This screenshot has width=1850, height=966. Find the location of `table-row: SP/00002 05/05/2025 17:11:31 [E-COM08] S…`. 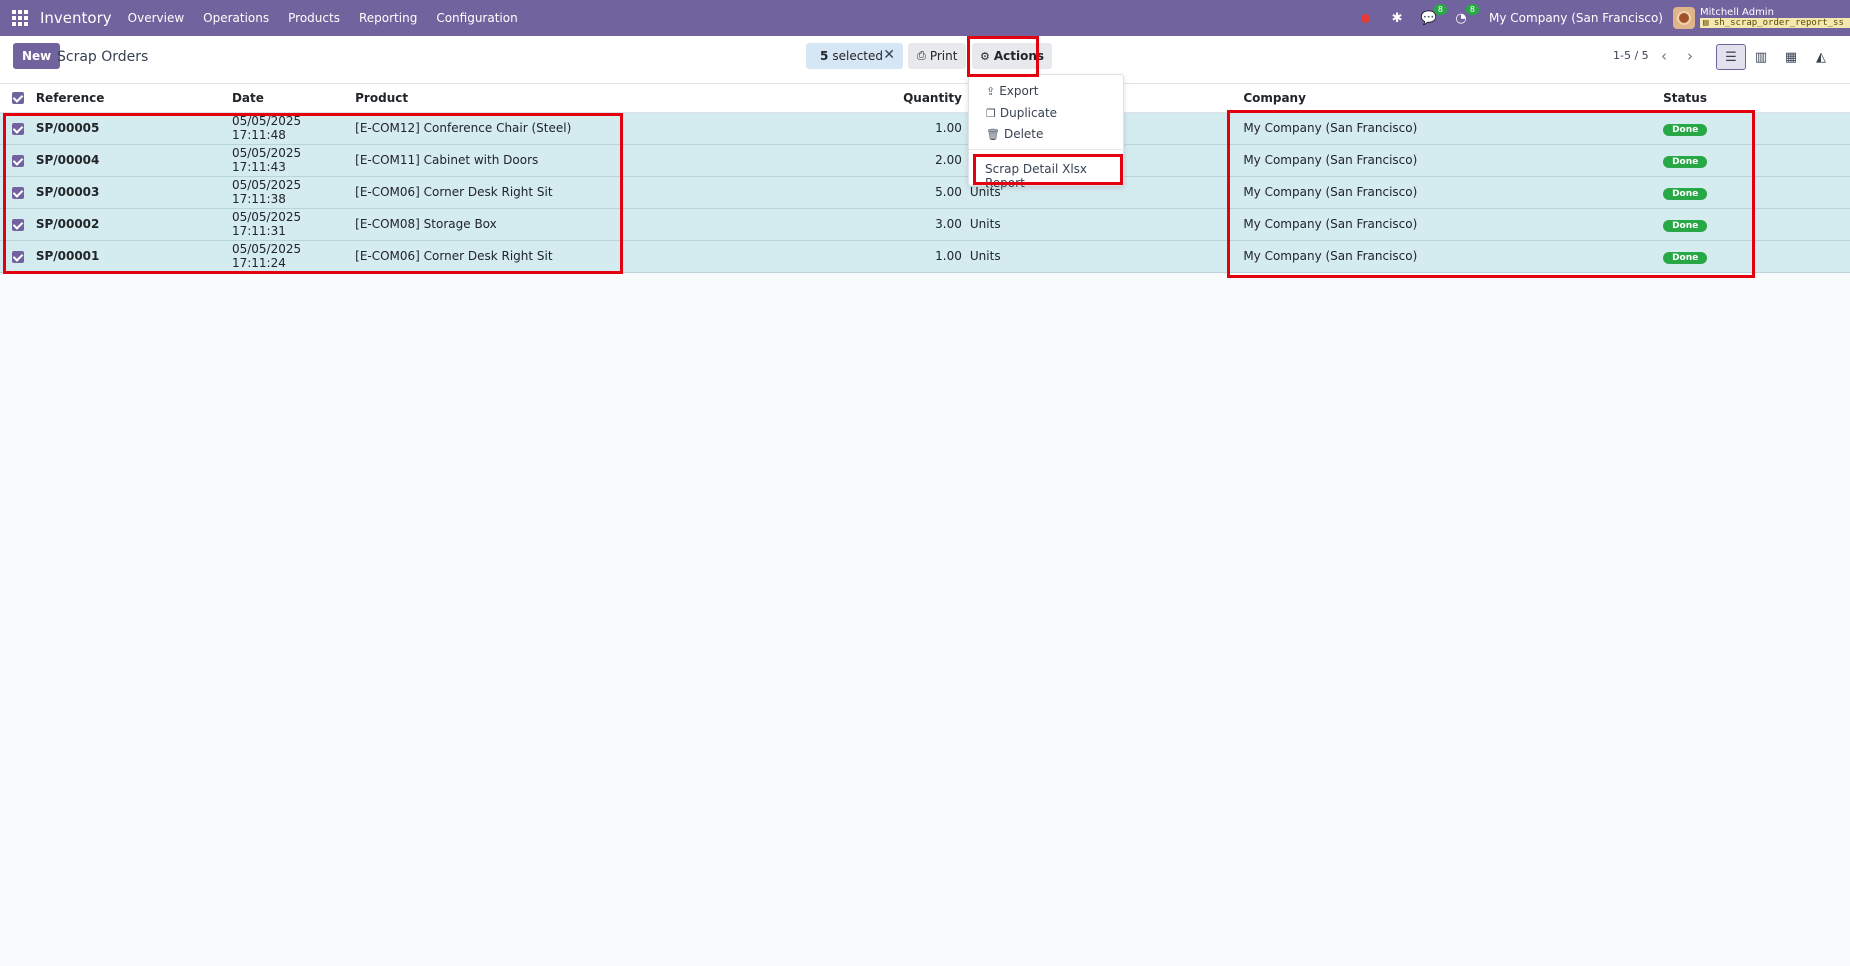

table-row: SP/00002 05/05/2025 17:11:31 [E-COM08] S… is located at coordinates (925, 224).